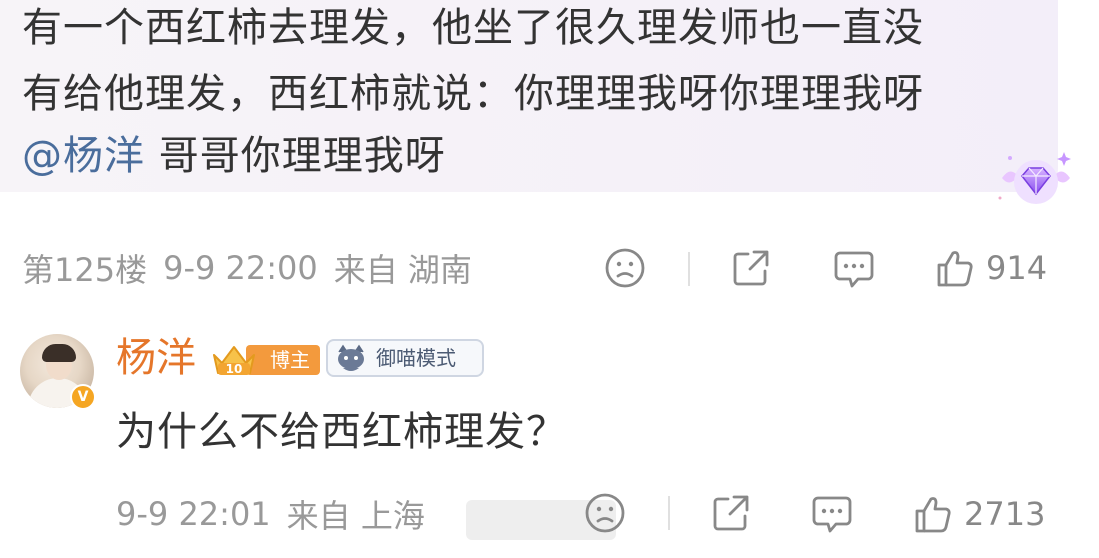 The height and width of the screenshot is (558, 1099). What do you see at coordinates (156, 358) in the screenshot?
I see `reply-author-name: 杨洋` at bounding box center [156, 358].